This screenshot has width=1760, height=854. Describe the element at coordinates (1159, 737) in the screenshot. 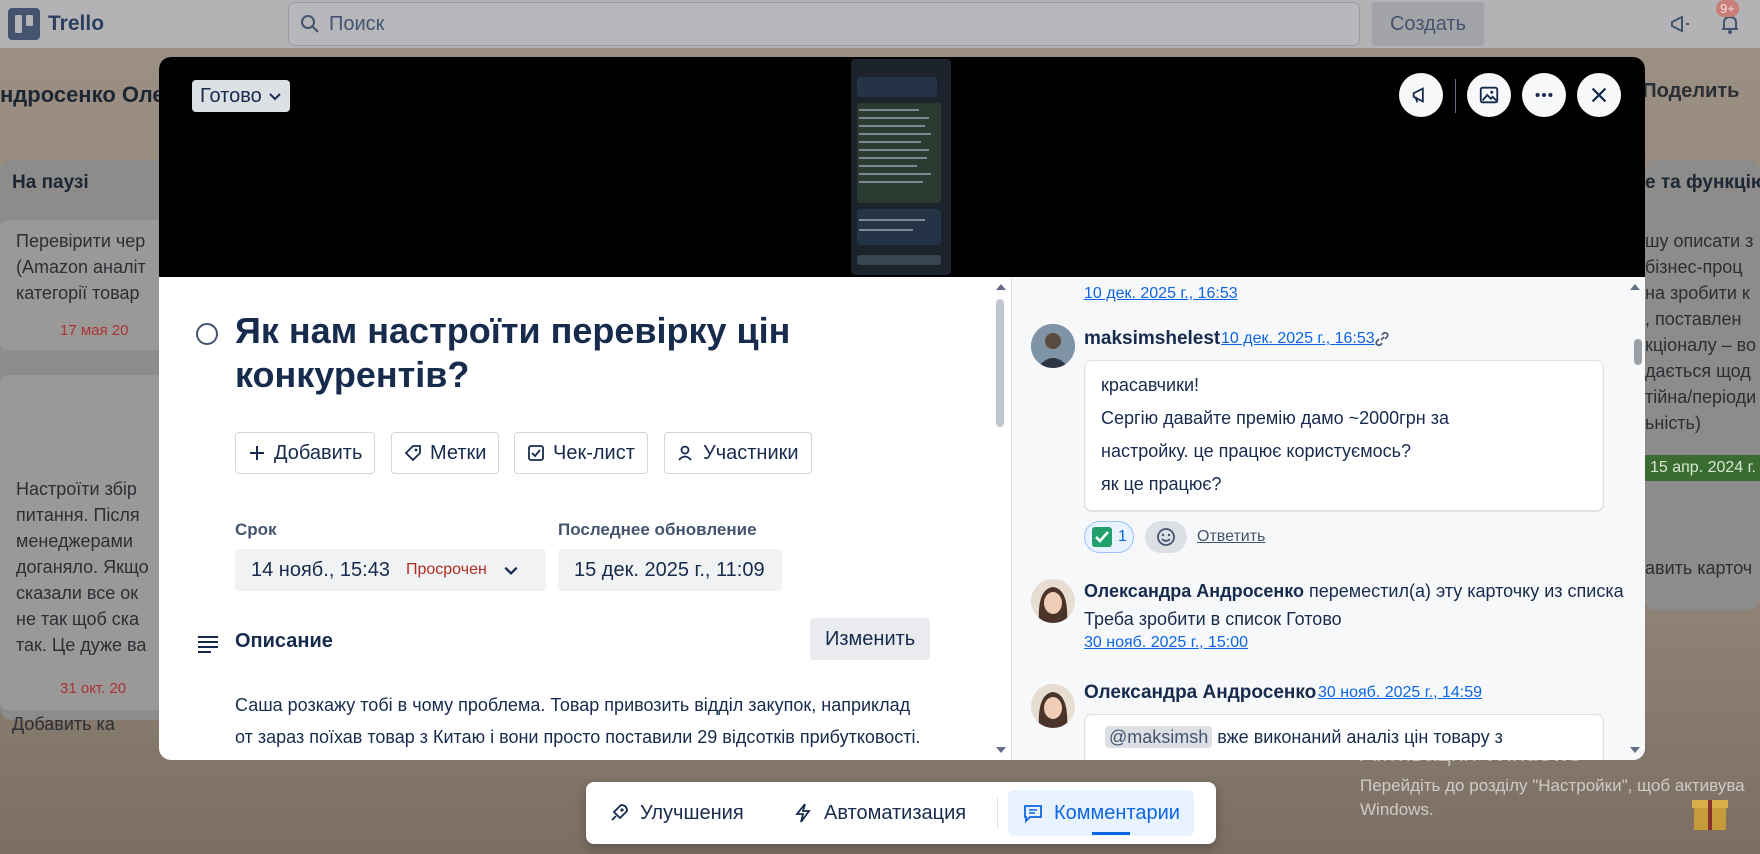

I see `user-mention: @maksimsh` at that location.